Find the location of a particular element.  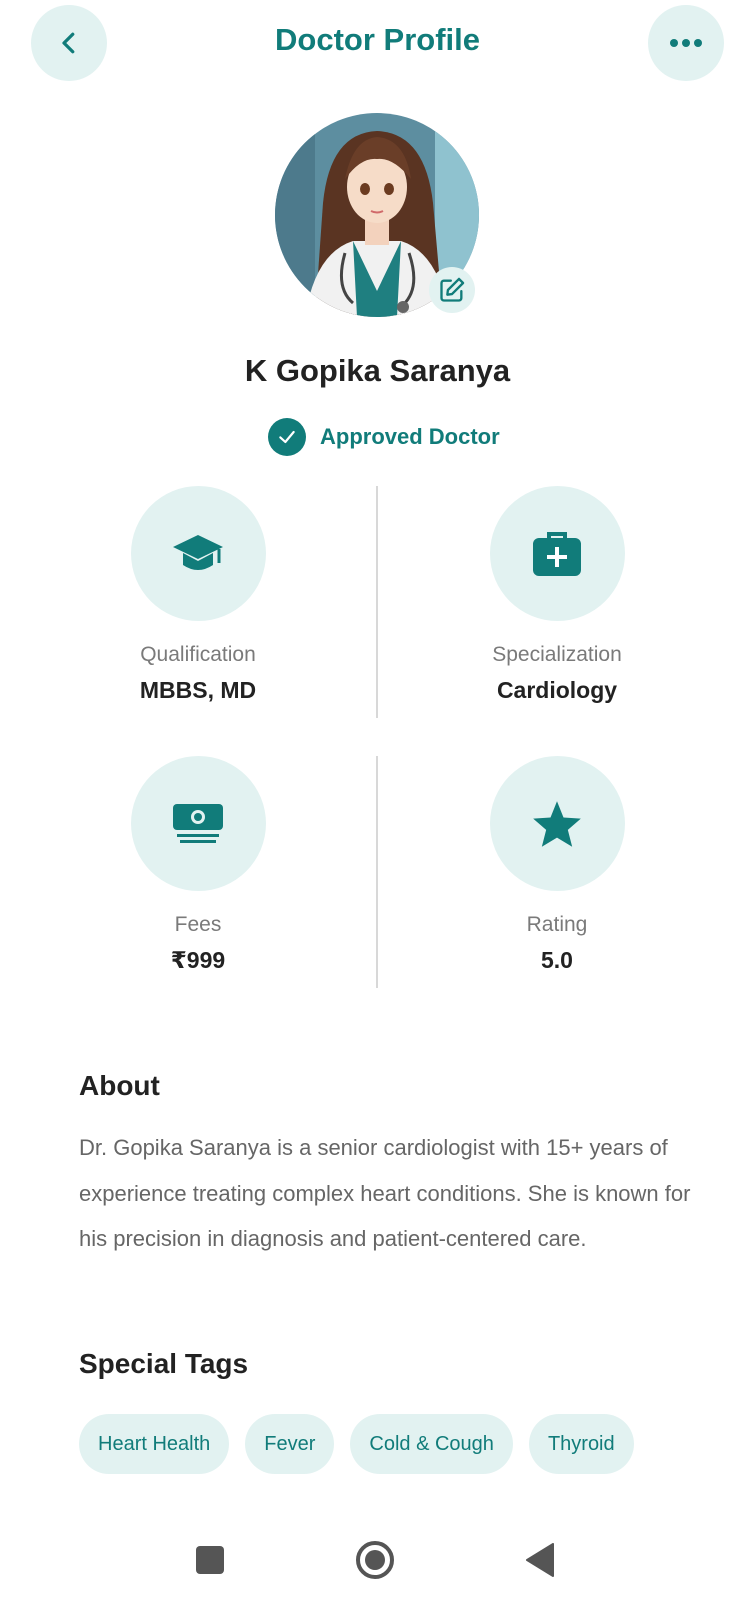

tag-chip: Heart Health is located at coordinates (154, 1444).